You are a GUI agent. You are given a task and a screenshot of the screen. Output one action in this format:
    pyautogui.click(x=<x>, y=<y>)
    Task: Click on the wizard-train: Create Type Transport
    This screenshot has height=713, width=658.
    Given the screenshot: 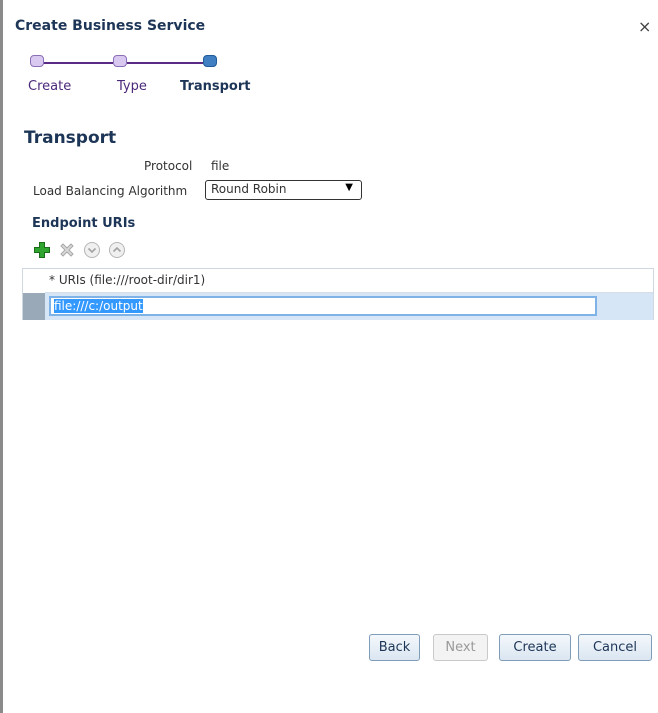 What is the action you would take?
    pyautogui.click(x=158, y=75)
    